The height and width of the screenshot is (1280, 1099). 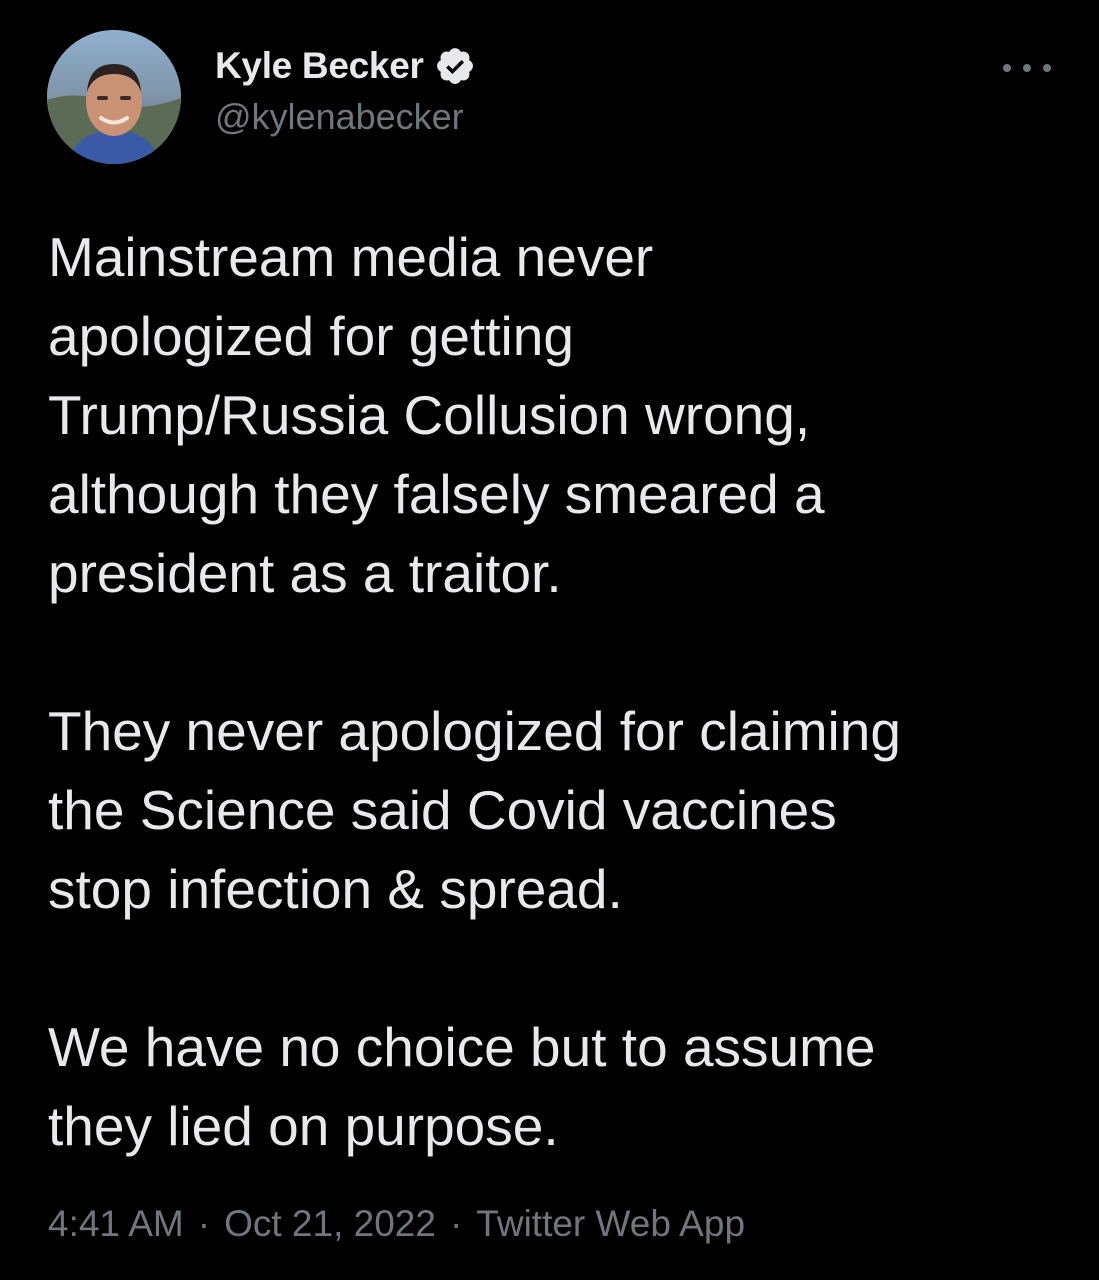 I want to click on handle: @kylenabecker, so click(x=345, y=117).